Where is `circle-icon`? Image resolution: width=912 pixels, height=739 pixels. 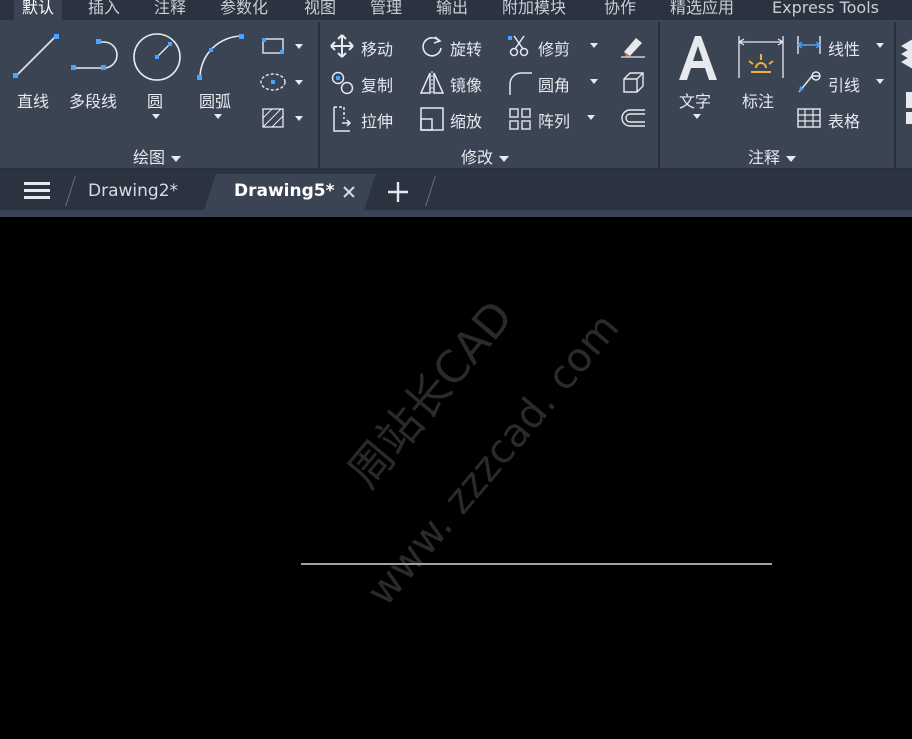 circle-icon is located at coordinates (157, 57).